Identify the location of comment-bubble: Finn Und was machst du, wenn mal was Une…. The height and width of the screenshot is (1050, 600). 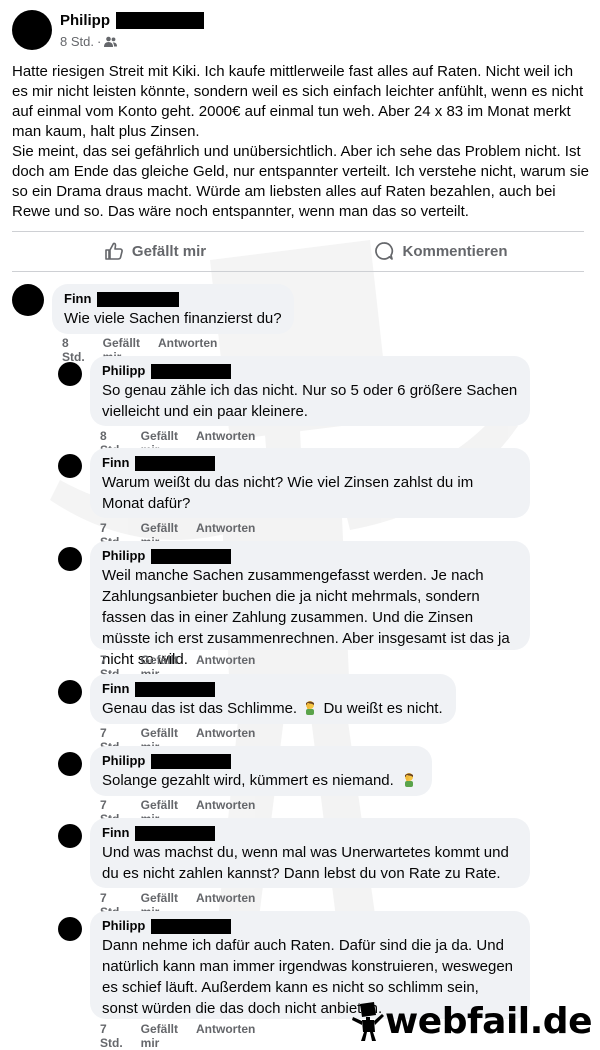
(310, 853).